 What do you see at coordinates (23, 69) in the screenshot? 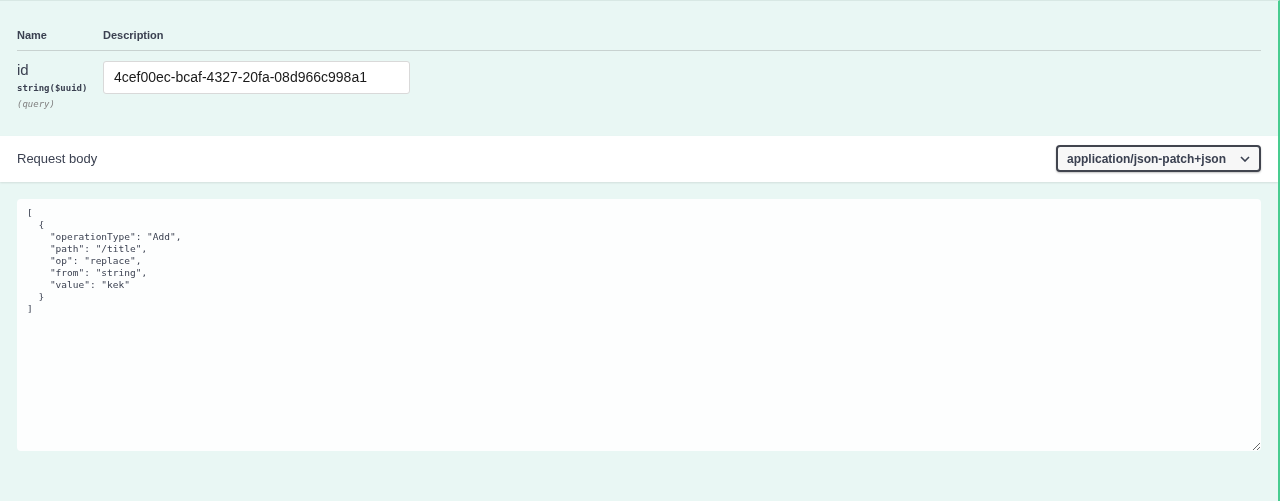
I see `parameter-name: id` at bounding box center [23, 69].